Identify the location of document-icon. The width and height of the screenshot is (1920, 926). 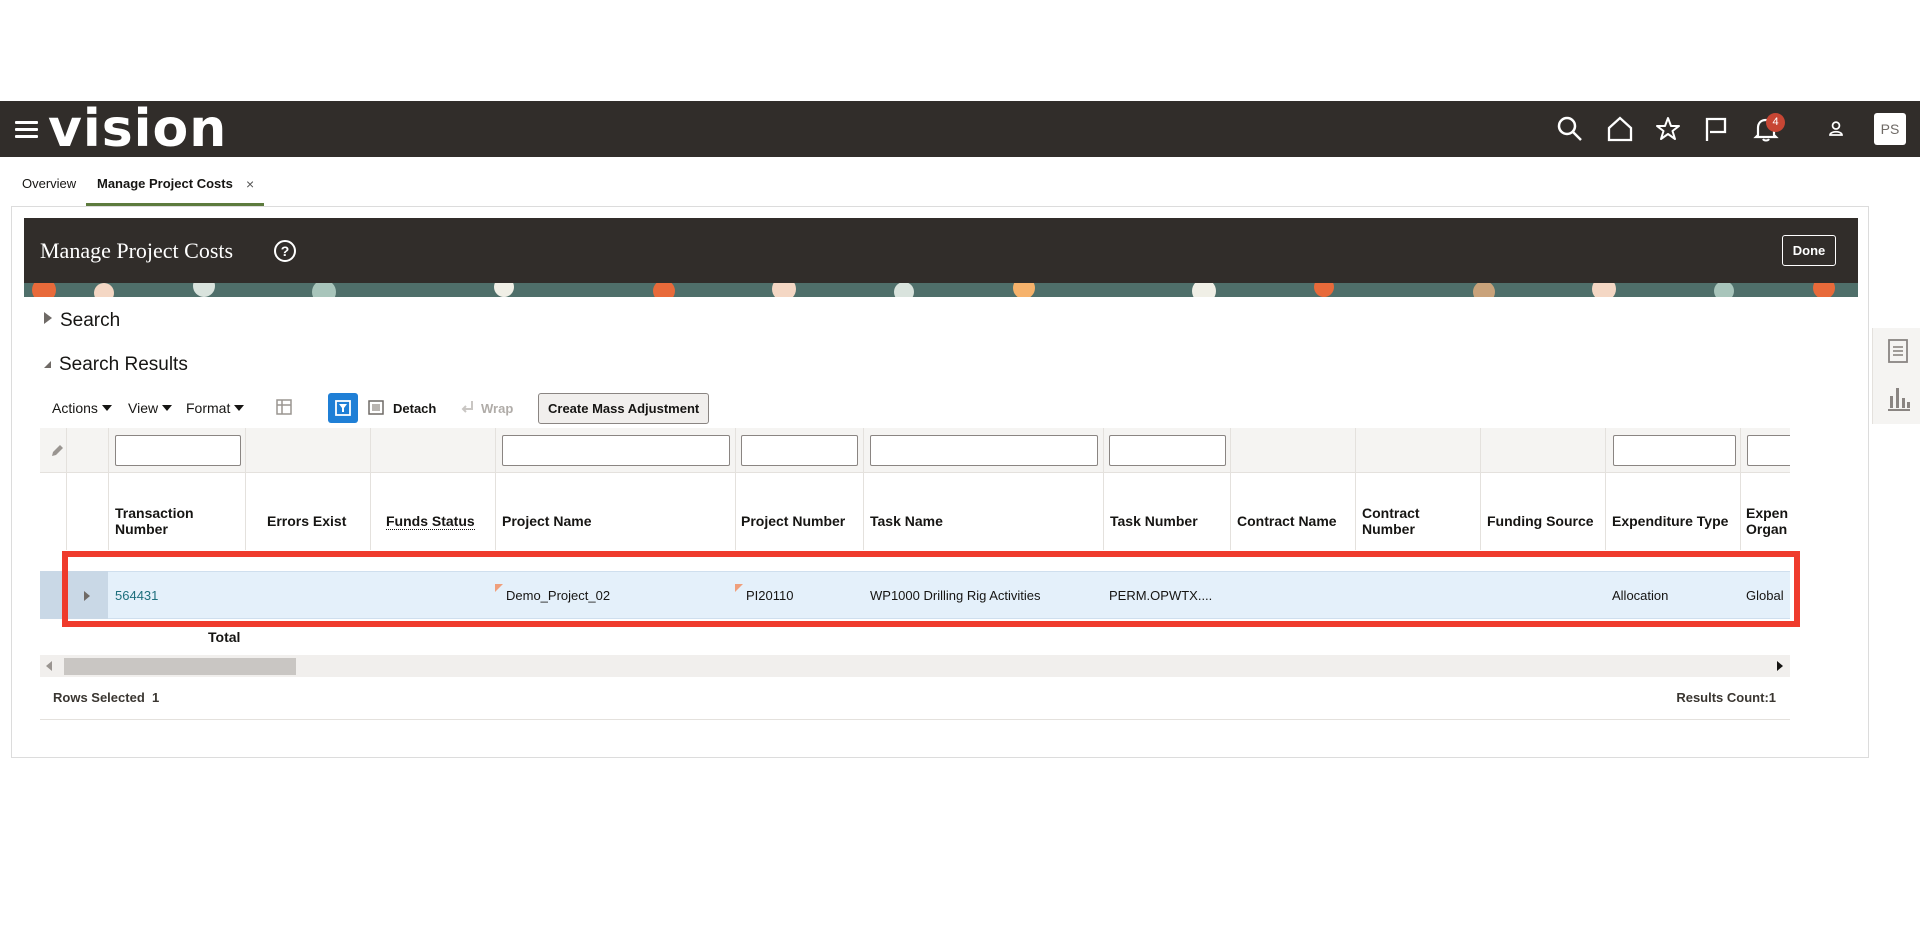
(1898, 353).